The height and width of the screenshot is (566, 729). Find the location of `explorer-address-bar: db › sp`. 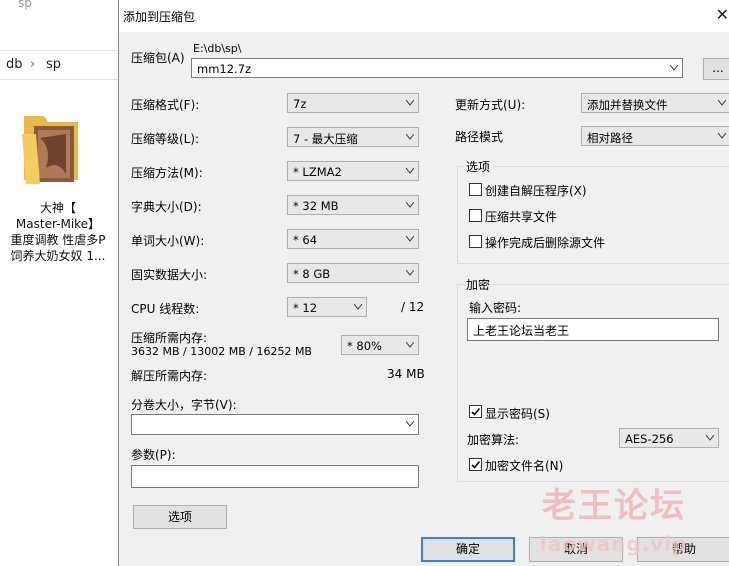

explorer-address-bar: db › sp is located at coordinates (60, 65).